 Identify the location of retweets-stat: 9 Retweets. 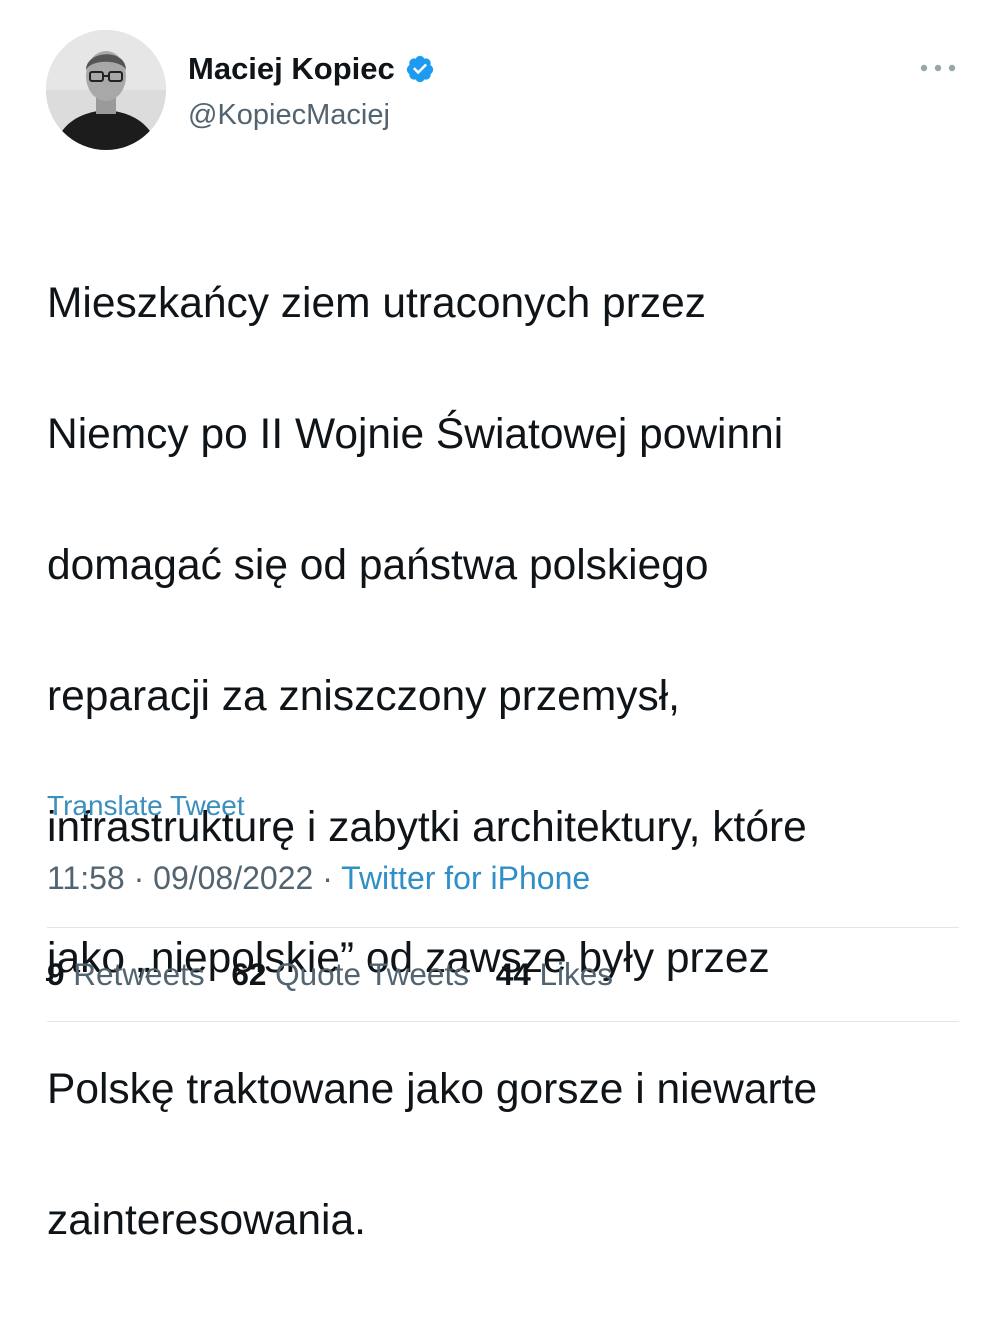
(126, 974).